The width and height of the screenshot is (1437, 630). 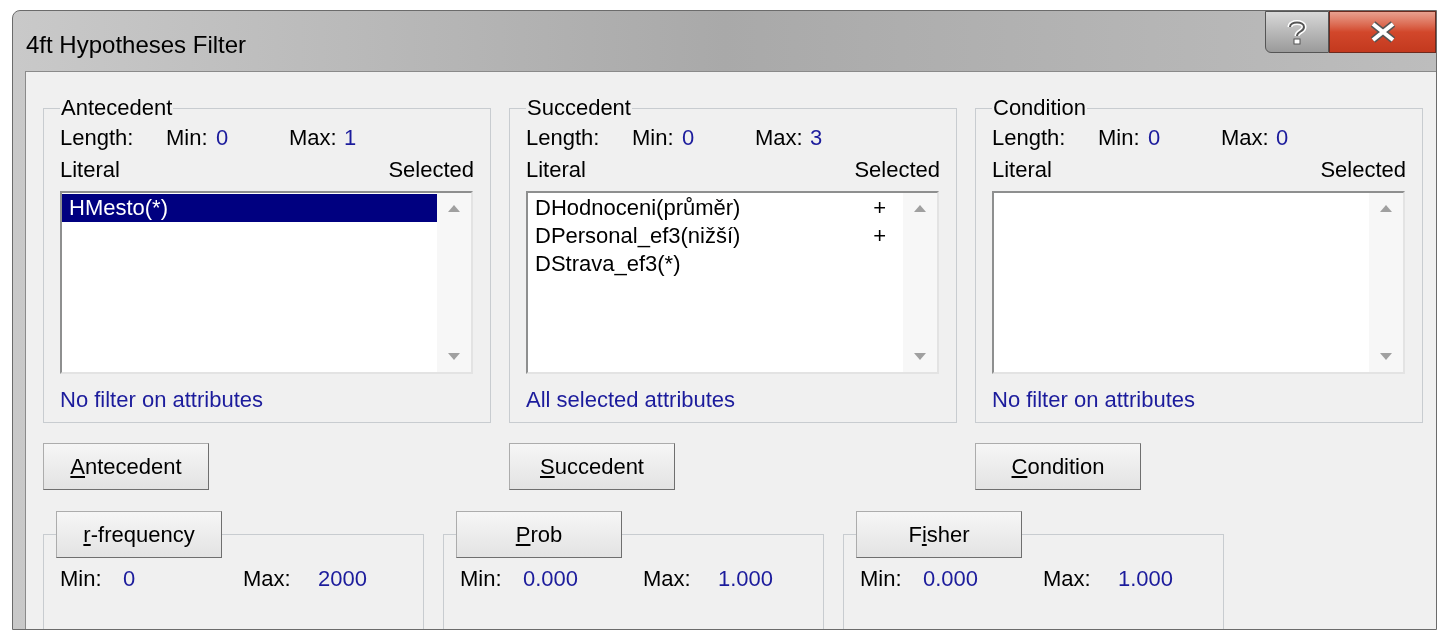 I want to click on max-value: 1, so click(x=350, y=137).